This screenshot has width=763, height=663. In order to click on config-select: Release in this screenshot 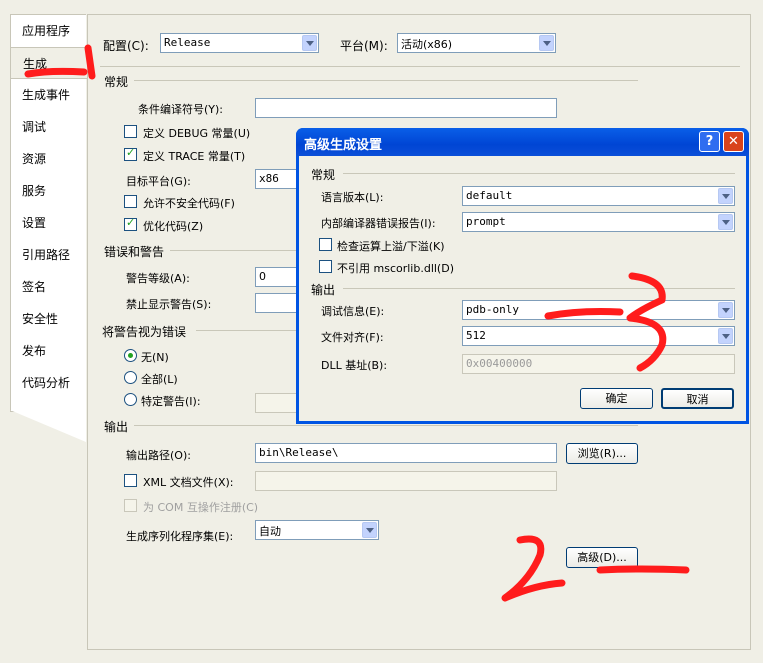, I will do `click(239, 43)`.